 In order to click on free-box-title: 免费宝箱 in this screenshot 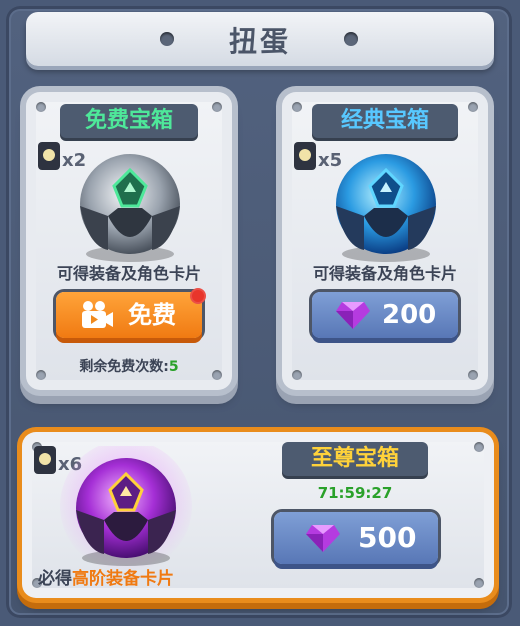, I will do `click(128, 120)`.